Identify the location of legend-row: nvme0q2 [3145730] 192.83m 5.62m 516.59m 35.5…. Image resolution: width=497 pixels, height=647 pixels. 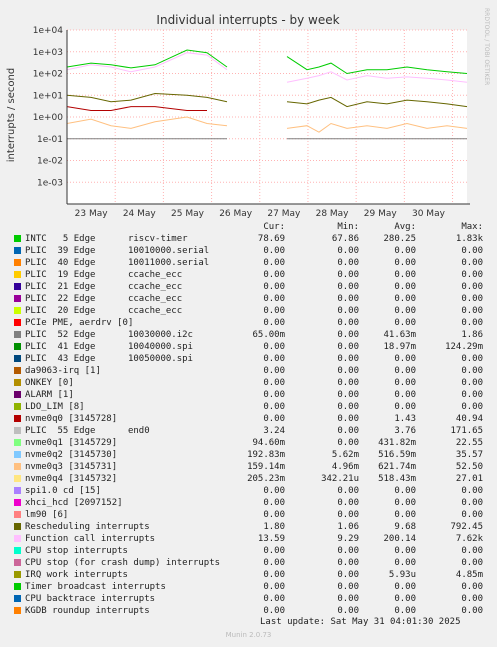
(248, 455).